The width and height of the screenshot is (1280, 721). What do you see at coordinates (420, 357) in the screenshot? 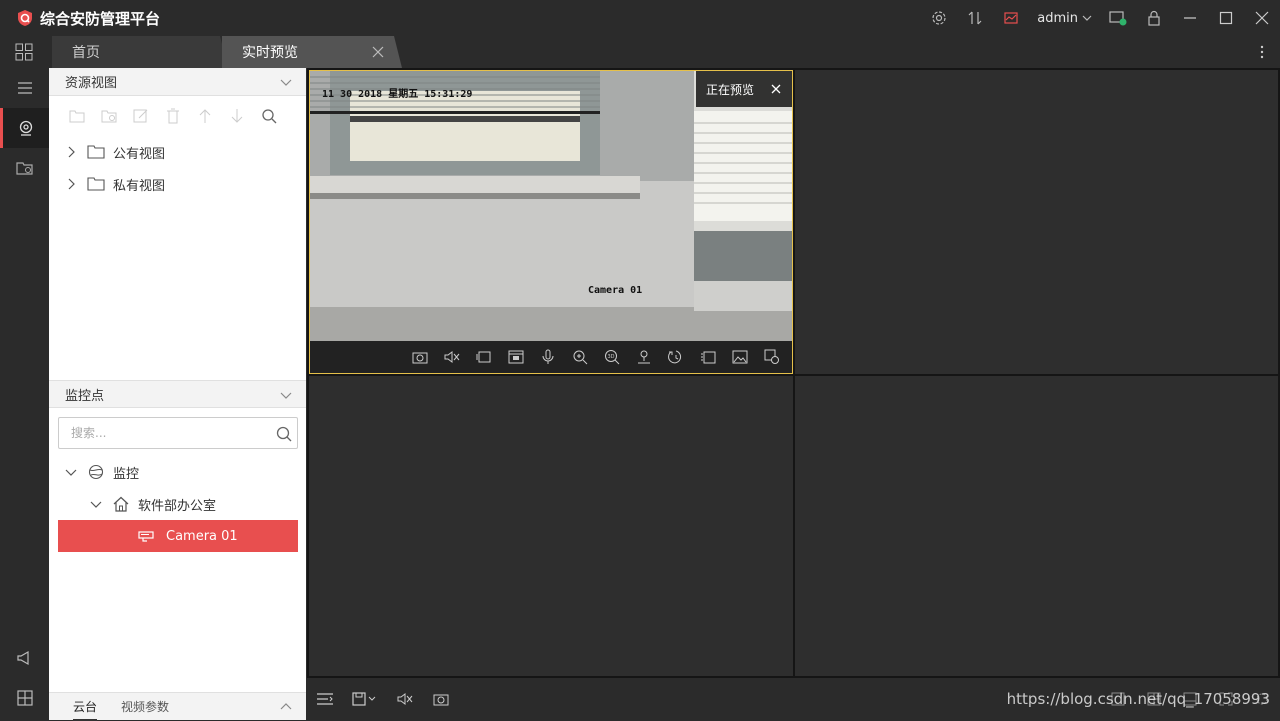
I see `snapshot-icon` at bounding box center [420, 357].